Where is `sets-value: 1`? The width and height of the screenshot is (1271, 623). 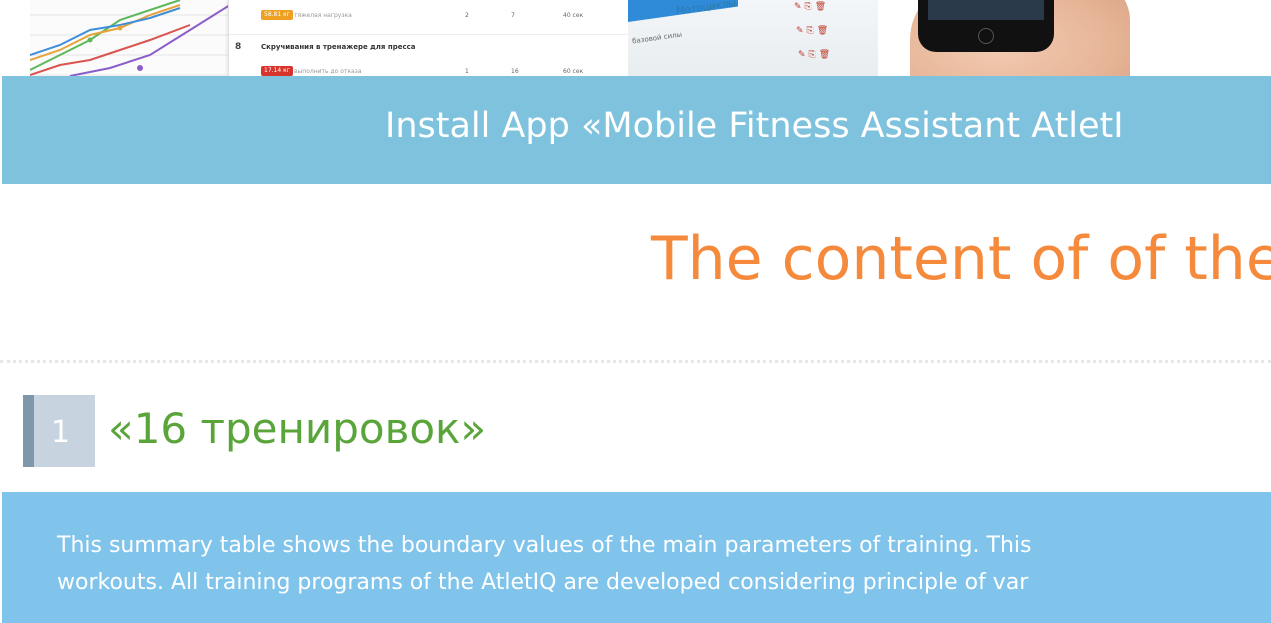 sets-value: 1 is located at coordinates (467, 71).